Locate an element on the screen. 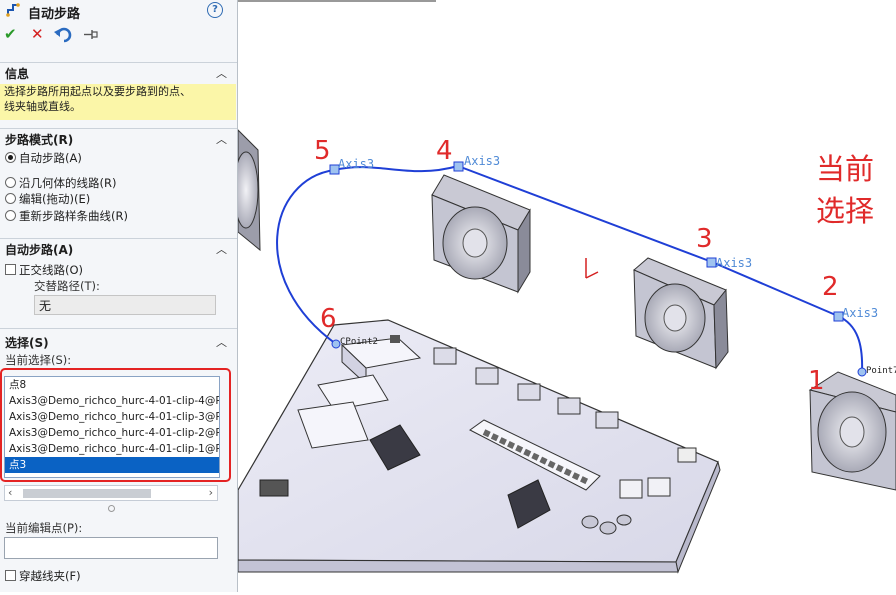 Image resolution: width=896 pixels, height=595 pixels. edit-point-field is located at coordinates (111, 548).